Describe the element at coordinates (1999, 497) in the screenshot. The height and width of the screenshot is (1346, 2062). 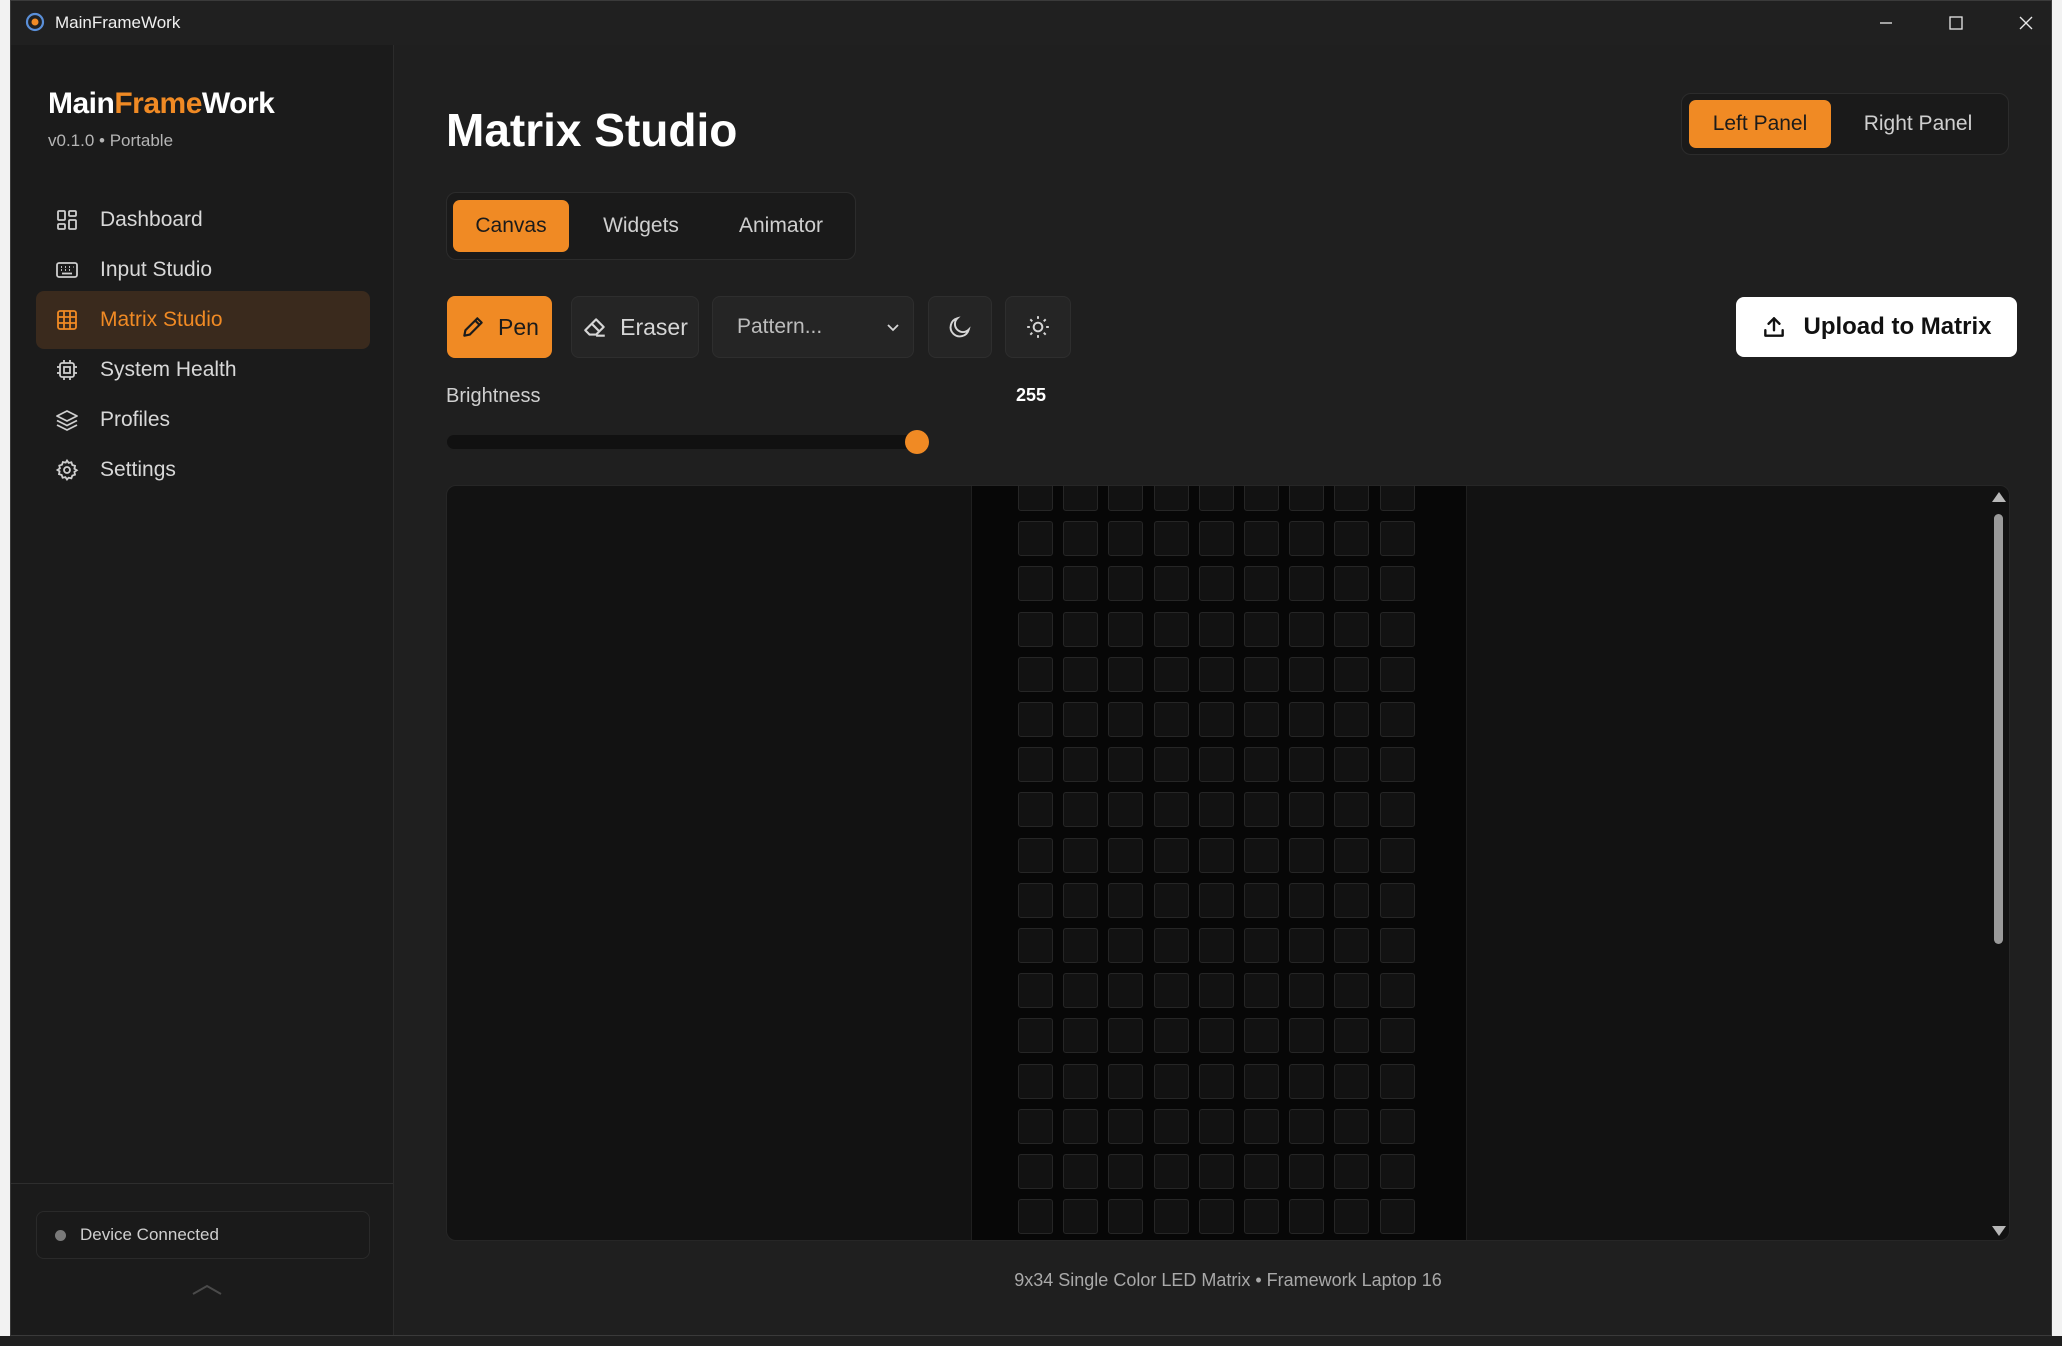
I see `scroll-up-arrow-icon` at that location.